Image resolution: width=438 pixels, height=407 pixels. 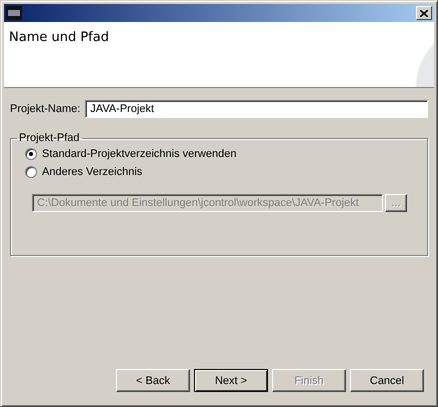 I want to click on wizard-button: Next >, so click(x=231, y=380).